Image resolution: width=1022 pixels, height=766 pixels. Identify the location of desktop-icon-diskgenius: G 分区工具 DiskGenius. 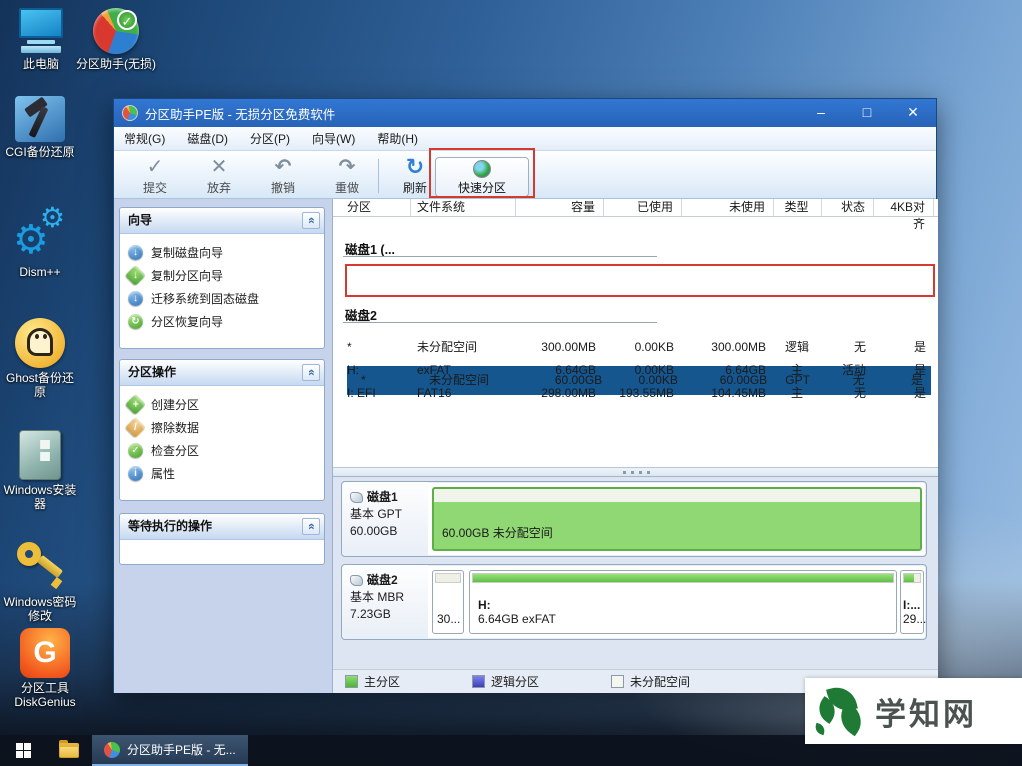
(45, 668).